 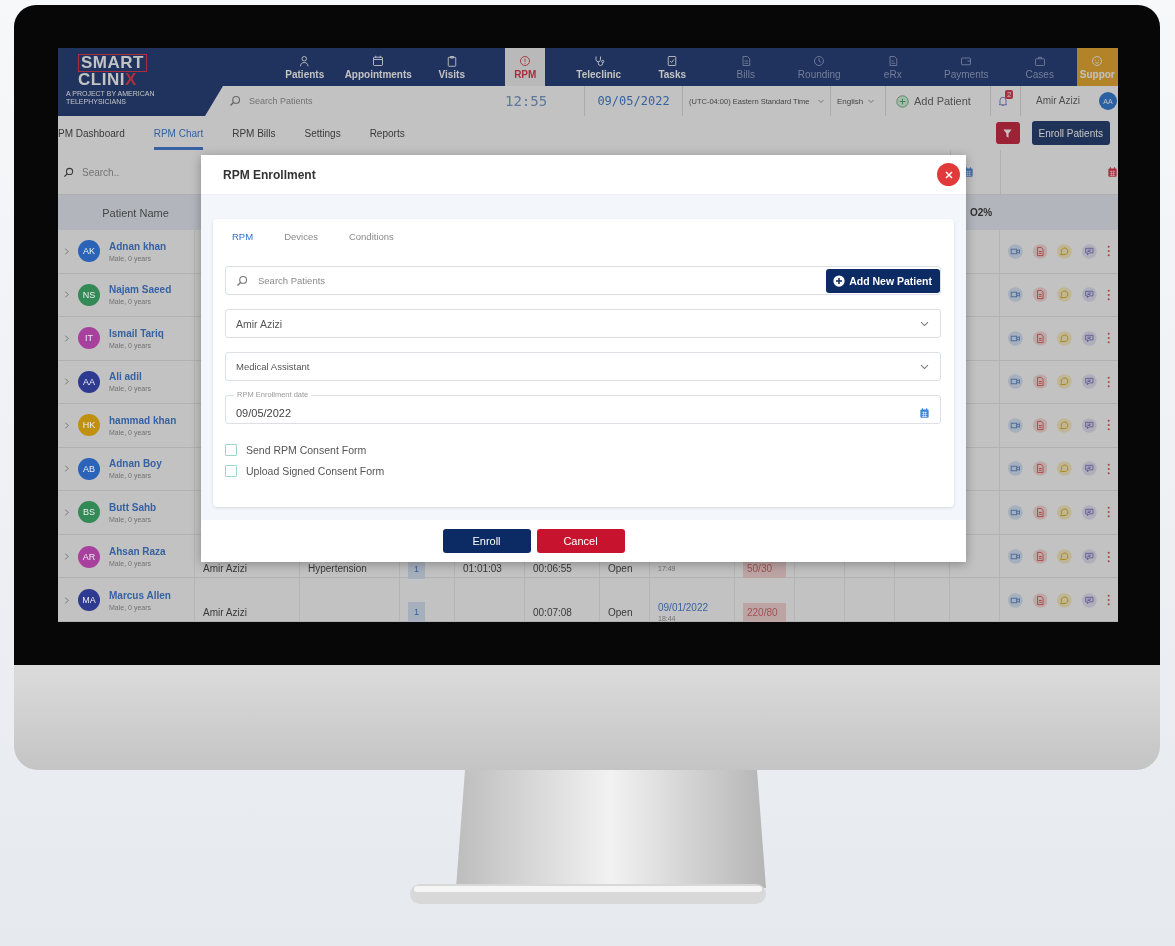 I want to click on select-field: Medical Assistant, so click(x=583, y=366).